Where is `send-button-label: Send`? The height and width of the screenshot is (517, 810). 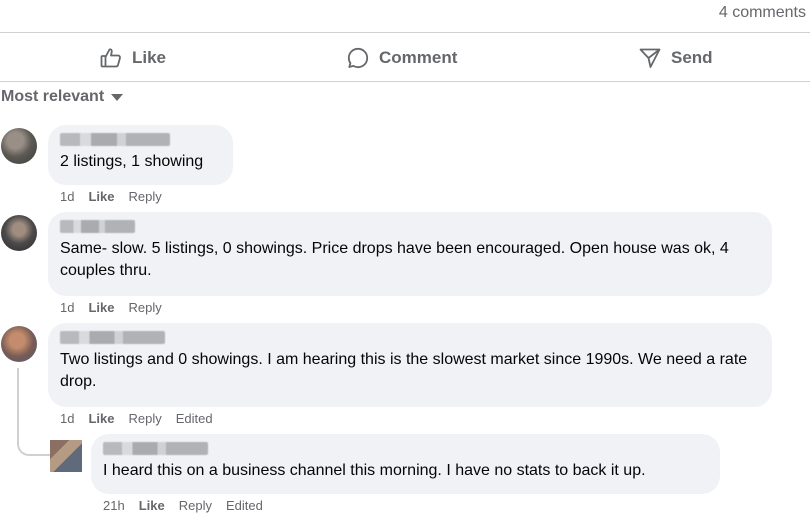
send-button-label: Send is located at coordinates (692, 57).